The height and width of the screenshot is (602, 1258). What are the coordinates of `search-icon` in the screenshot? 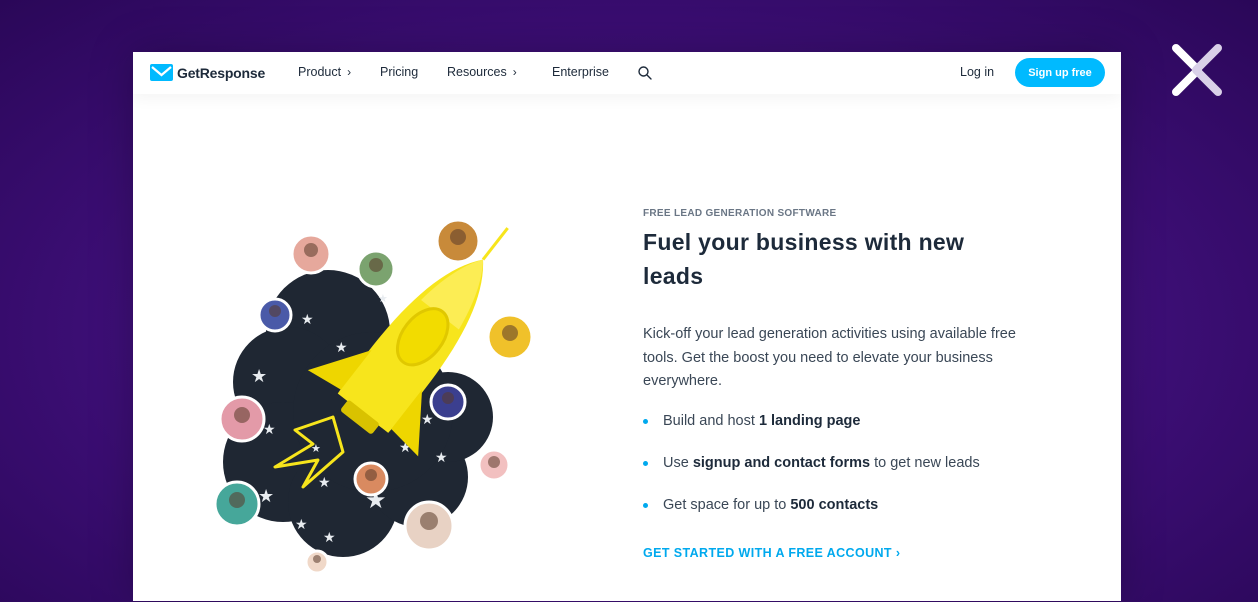 It's located at (645, 73).